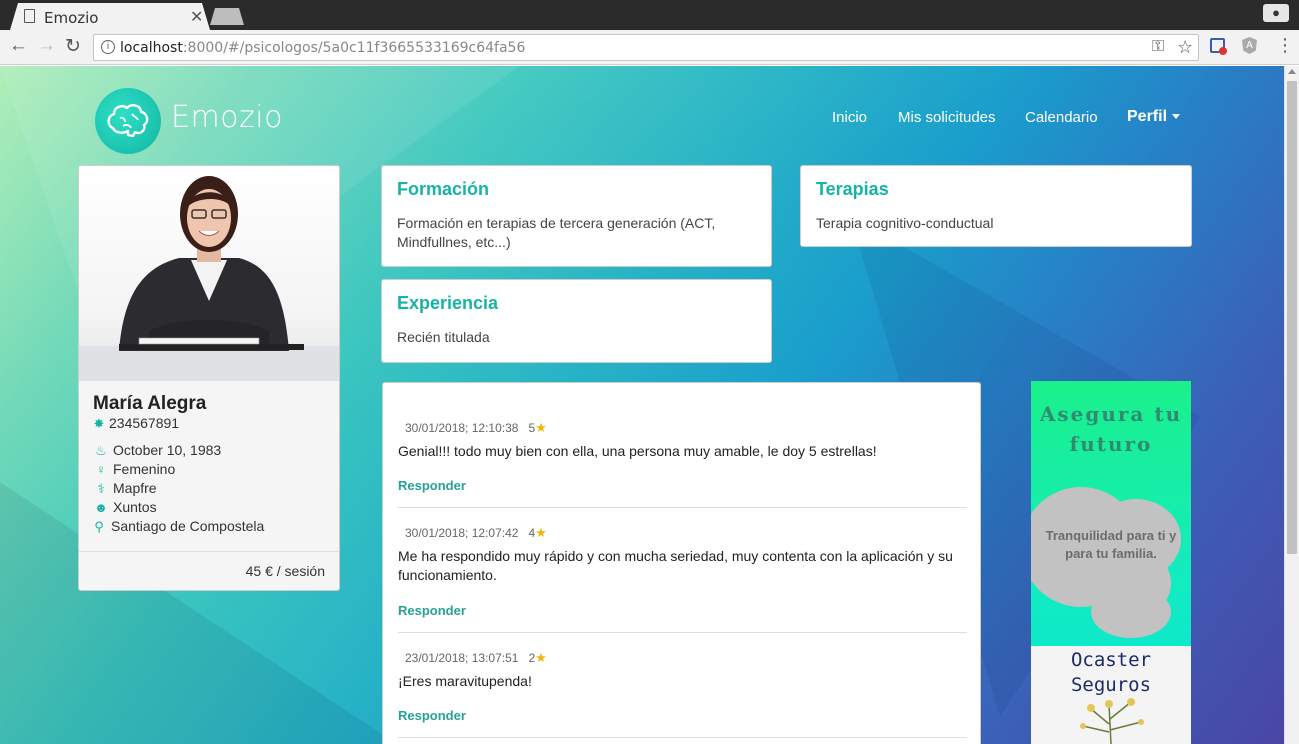 The width and height of the screenshot is (1299, 744). I want to click on extension-icon, so click(1218, 46).